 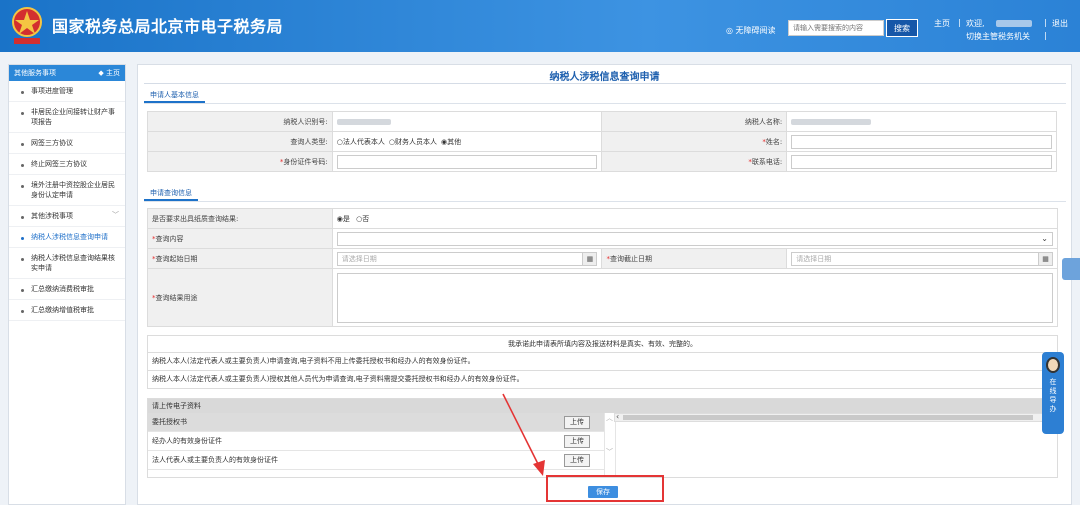 I want to click on taxpayer-name-label: 纳税人名称:, so click(x=694, y=121).